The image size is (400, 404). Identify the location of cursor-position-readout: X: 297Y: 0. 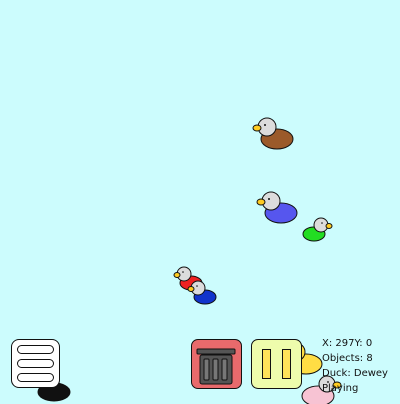
(347, 343).